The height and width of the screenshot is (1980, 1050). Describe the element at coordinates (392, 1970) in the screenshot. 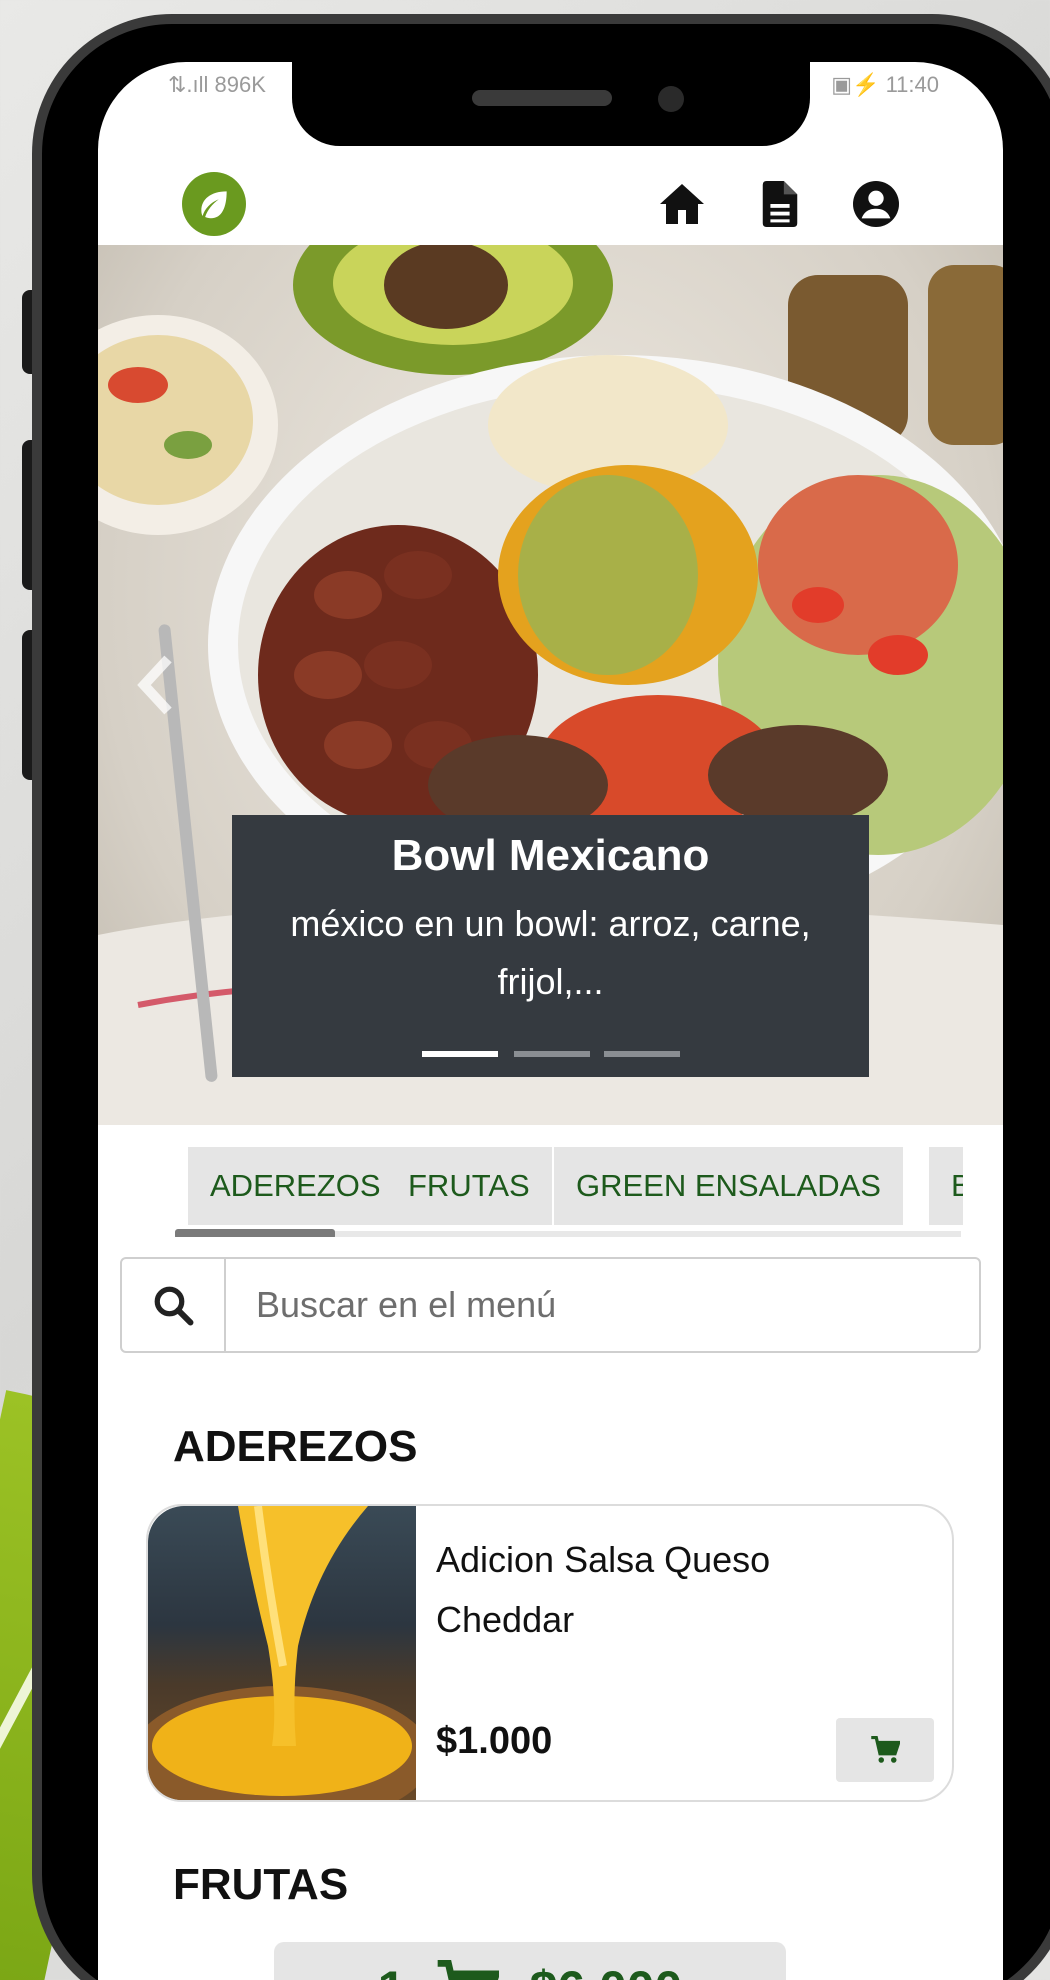

I see `cart-count: 1` at that location.